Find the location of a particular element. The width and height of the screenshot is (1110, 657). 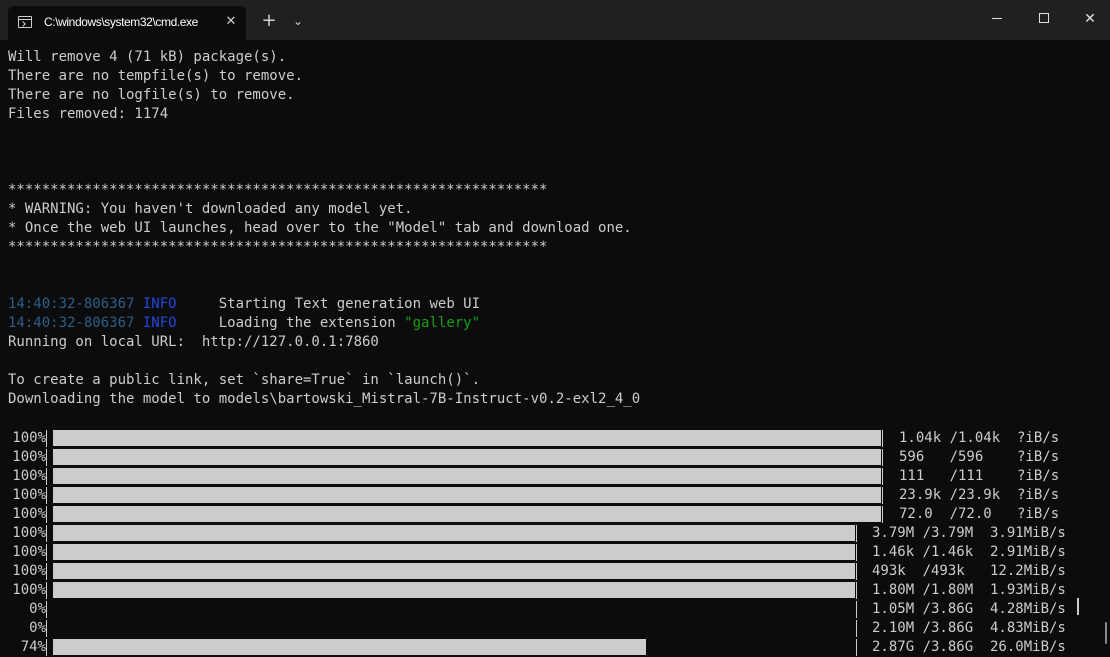

tab-close-icon: ✕ is located at coordinates (231, 22).